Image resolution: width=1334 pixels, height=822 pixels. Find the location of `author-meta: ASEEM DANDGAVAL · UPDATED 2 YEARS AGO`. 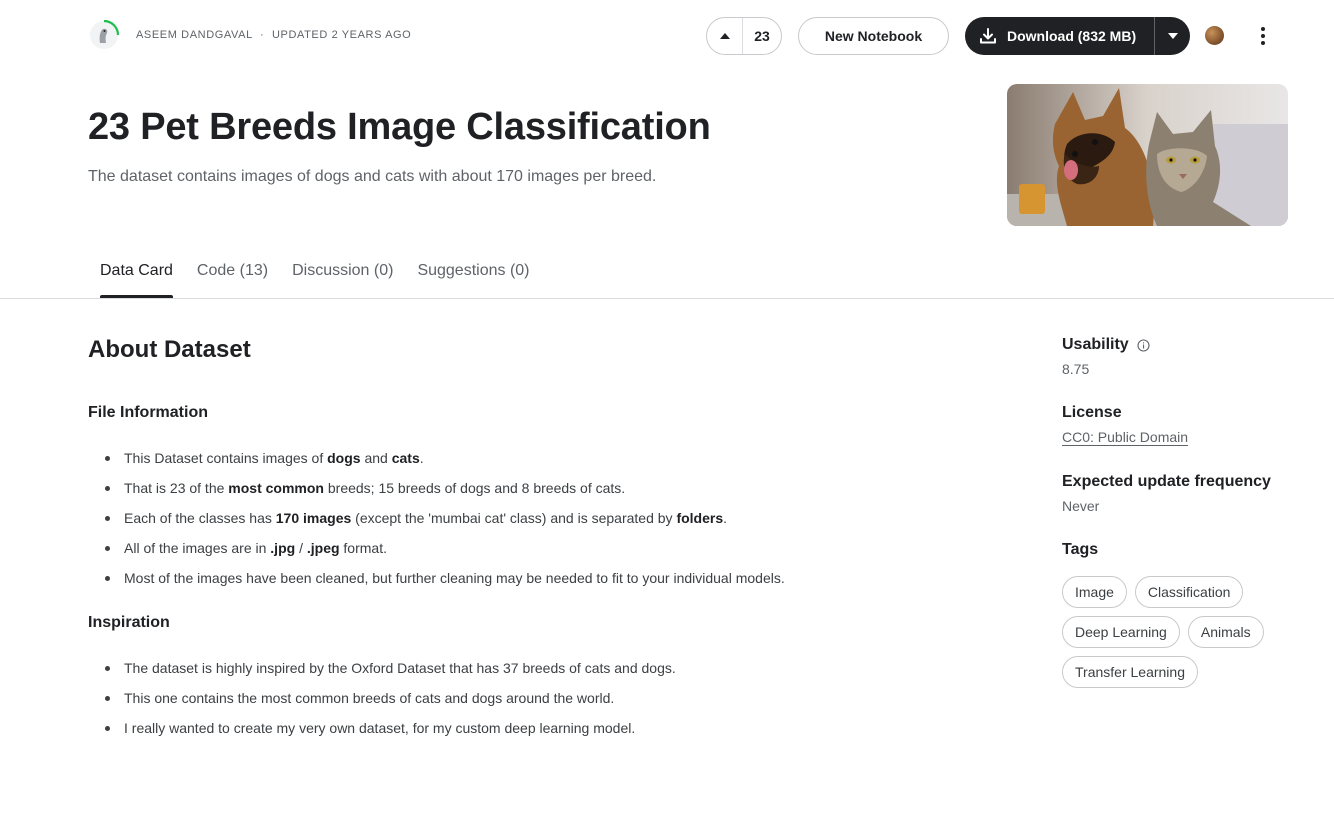

author-meta: ASEEM DANDGAVAL · UPDATED 2 YEARS AGO is located at coordinates (273, 35).